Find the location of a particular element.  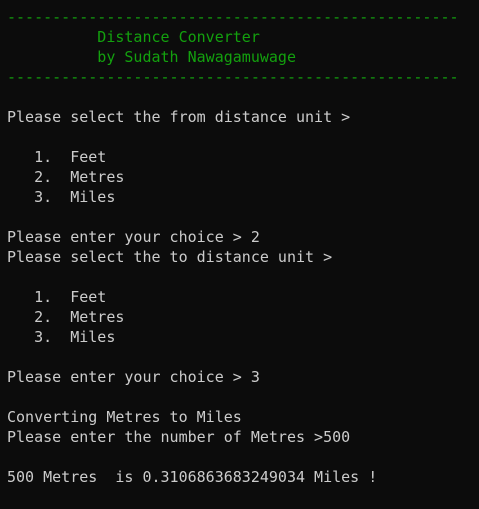

from-unit-prompt: Please select the from distance unit > is located at coordinates (179, 117).